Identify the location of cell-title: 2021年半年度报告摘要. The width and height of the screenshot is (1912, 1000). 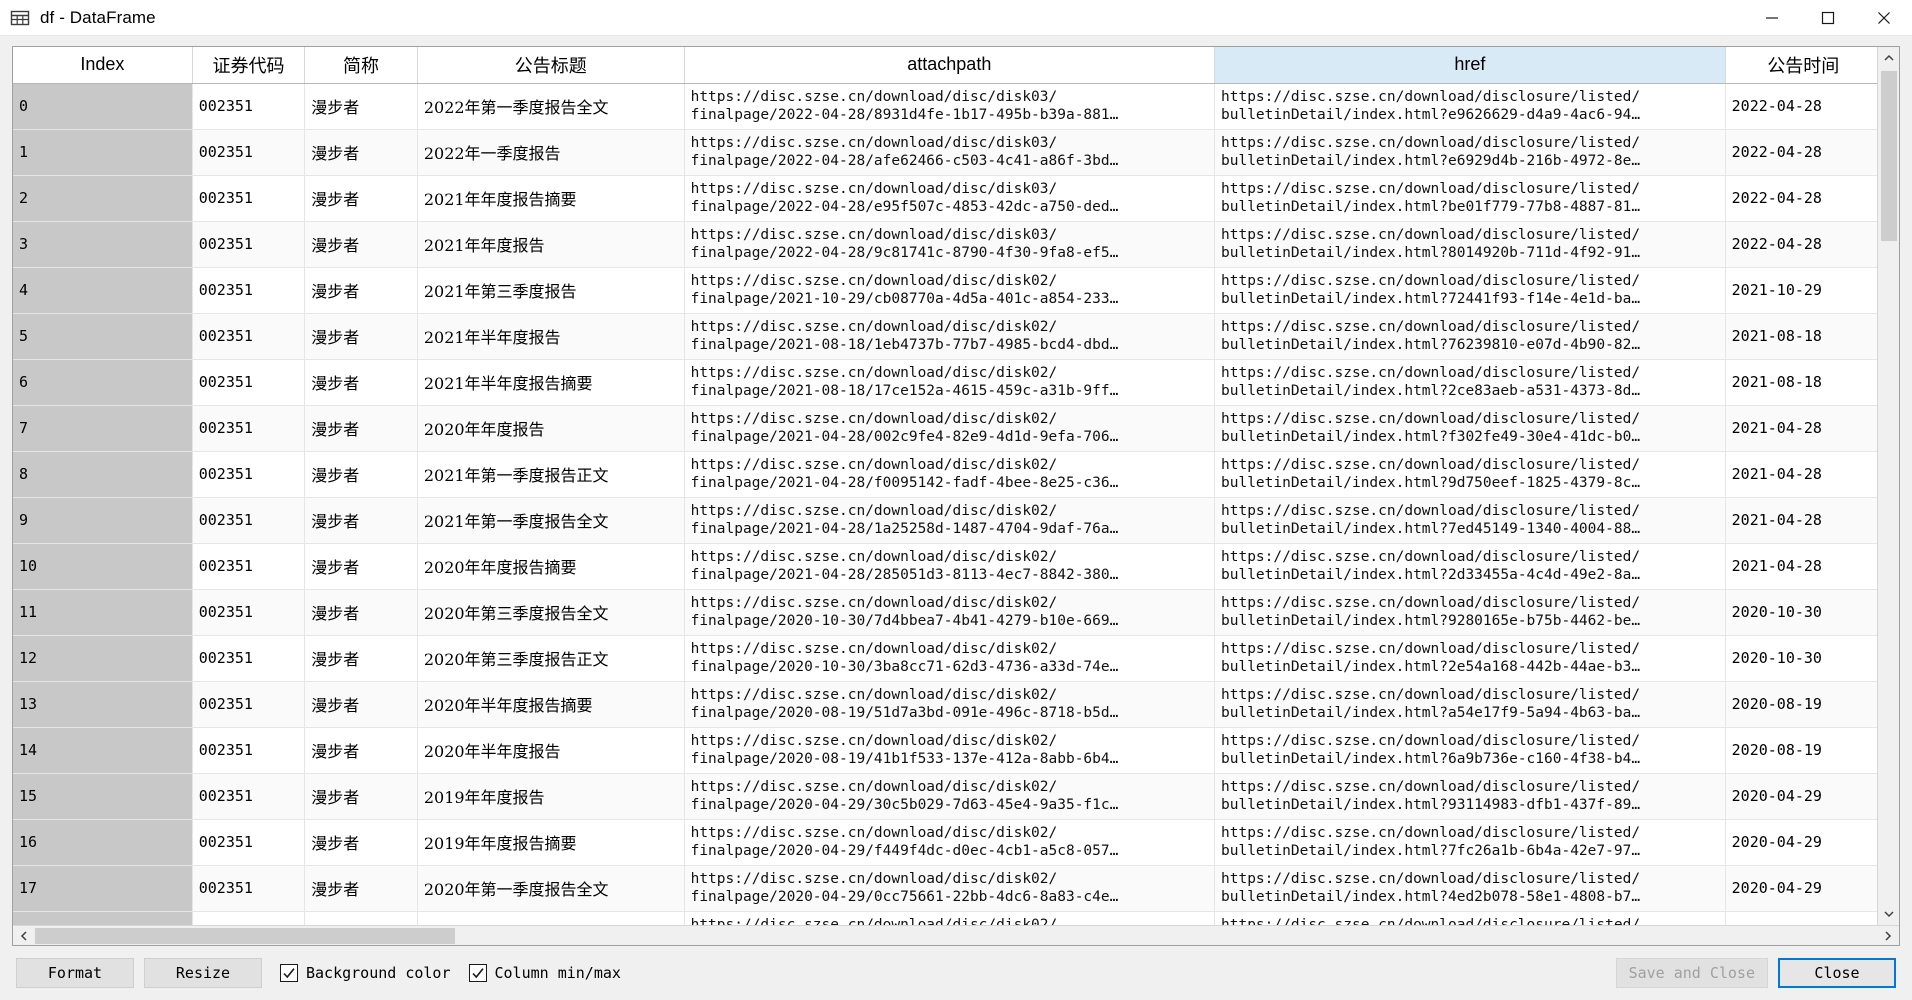
(551, 382).